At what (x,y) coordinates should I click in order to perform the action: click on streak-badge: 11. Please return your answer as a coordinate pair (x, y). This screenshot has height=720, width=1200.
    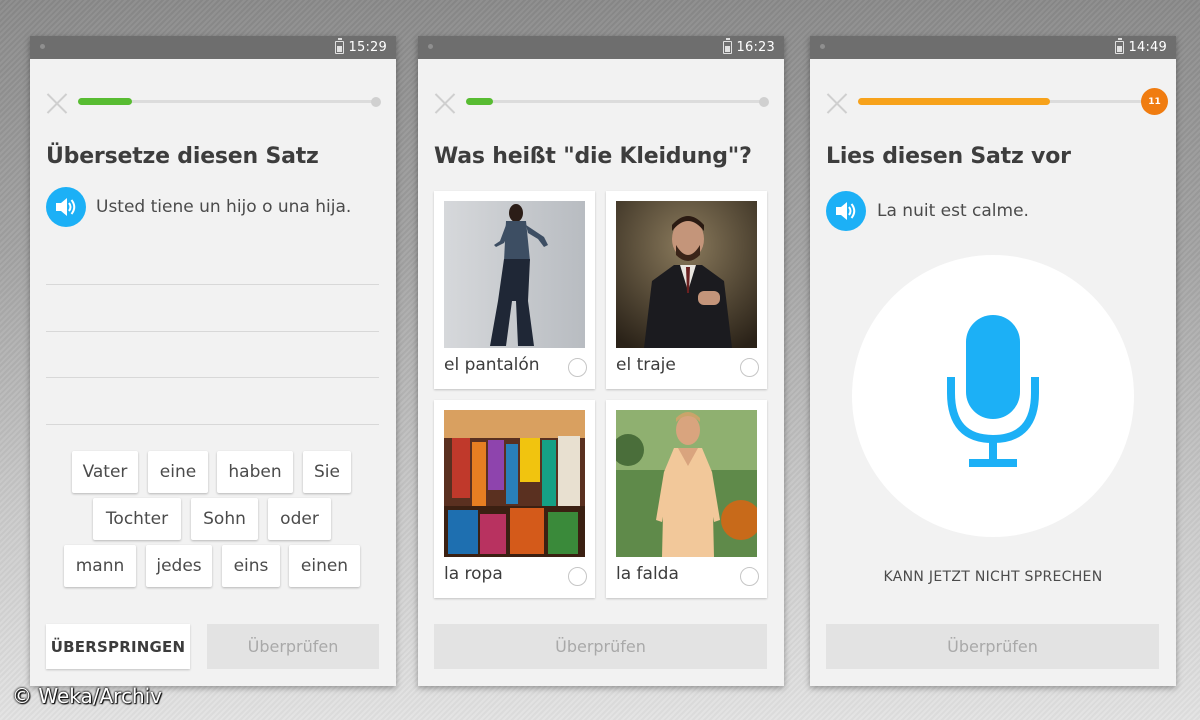
    Looking at the image, I should click on (1154, 101).